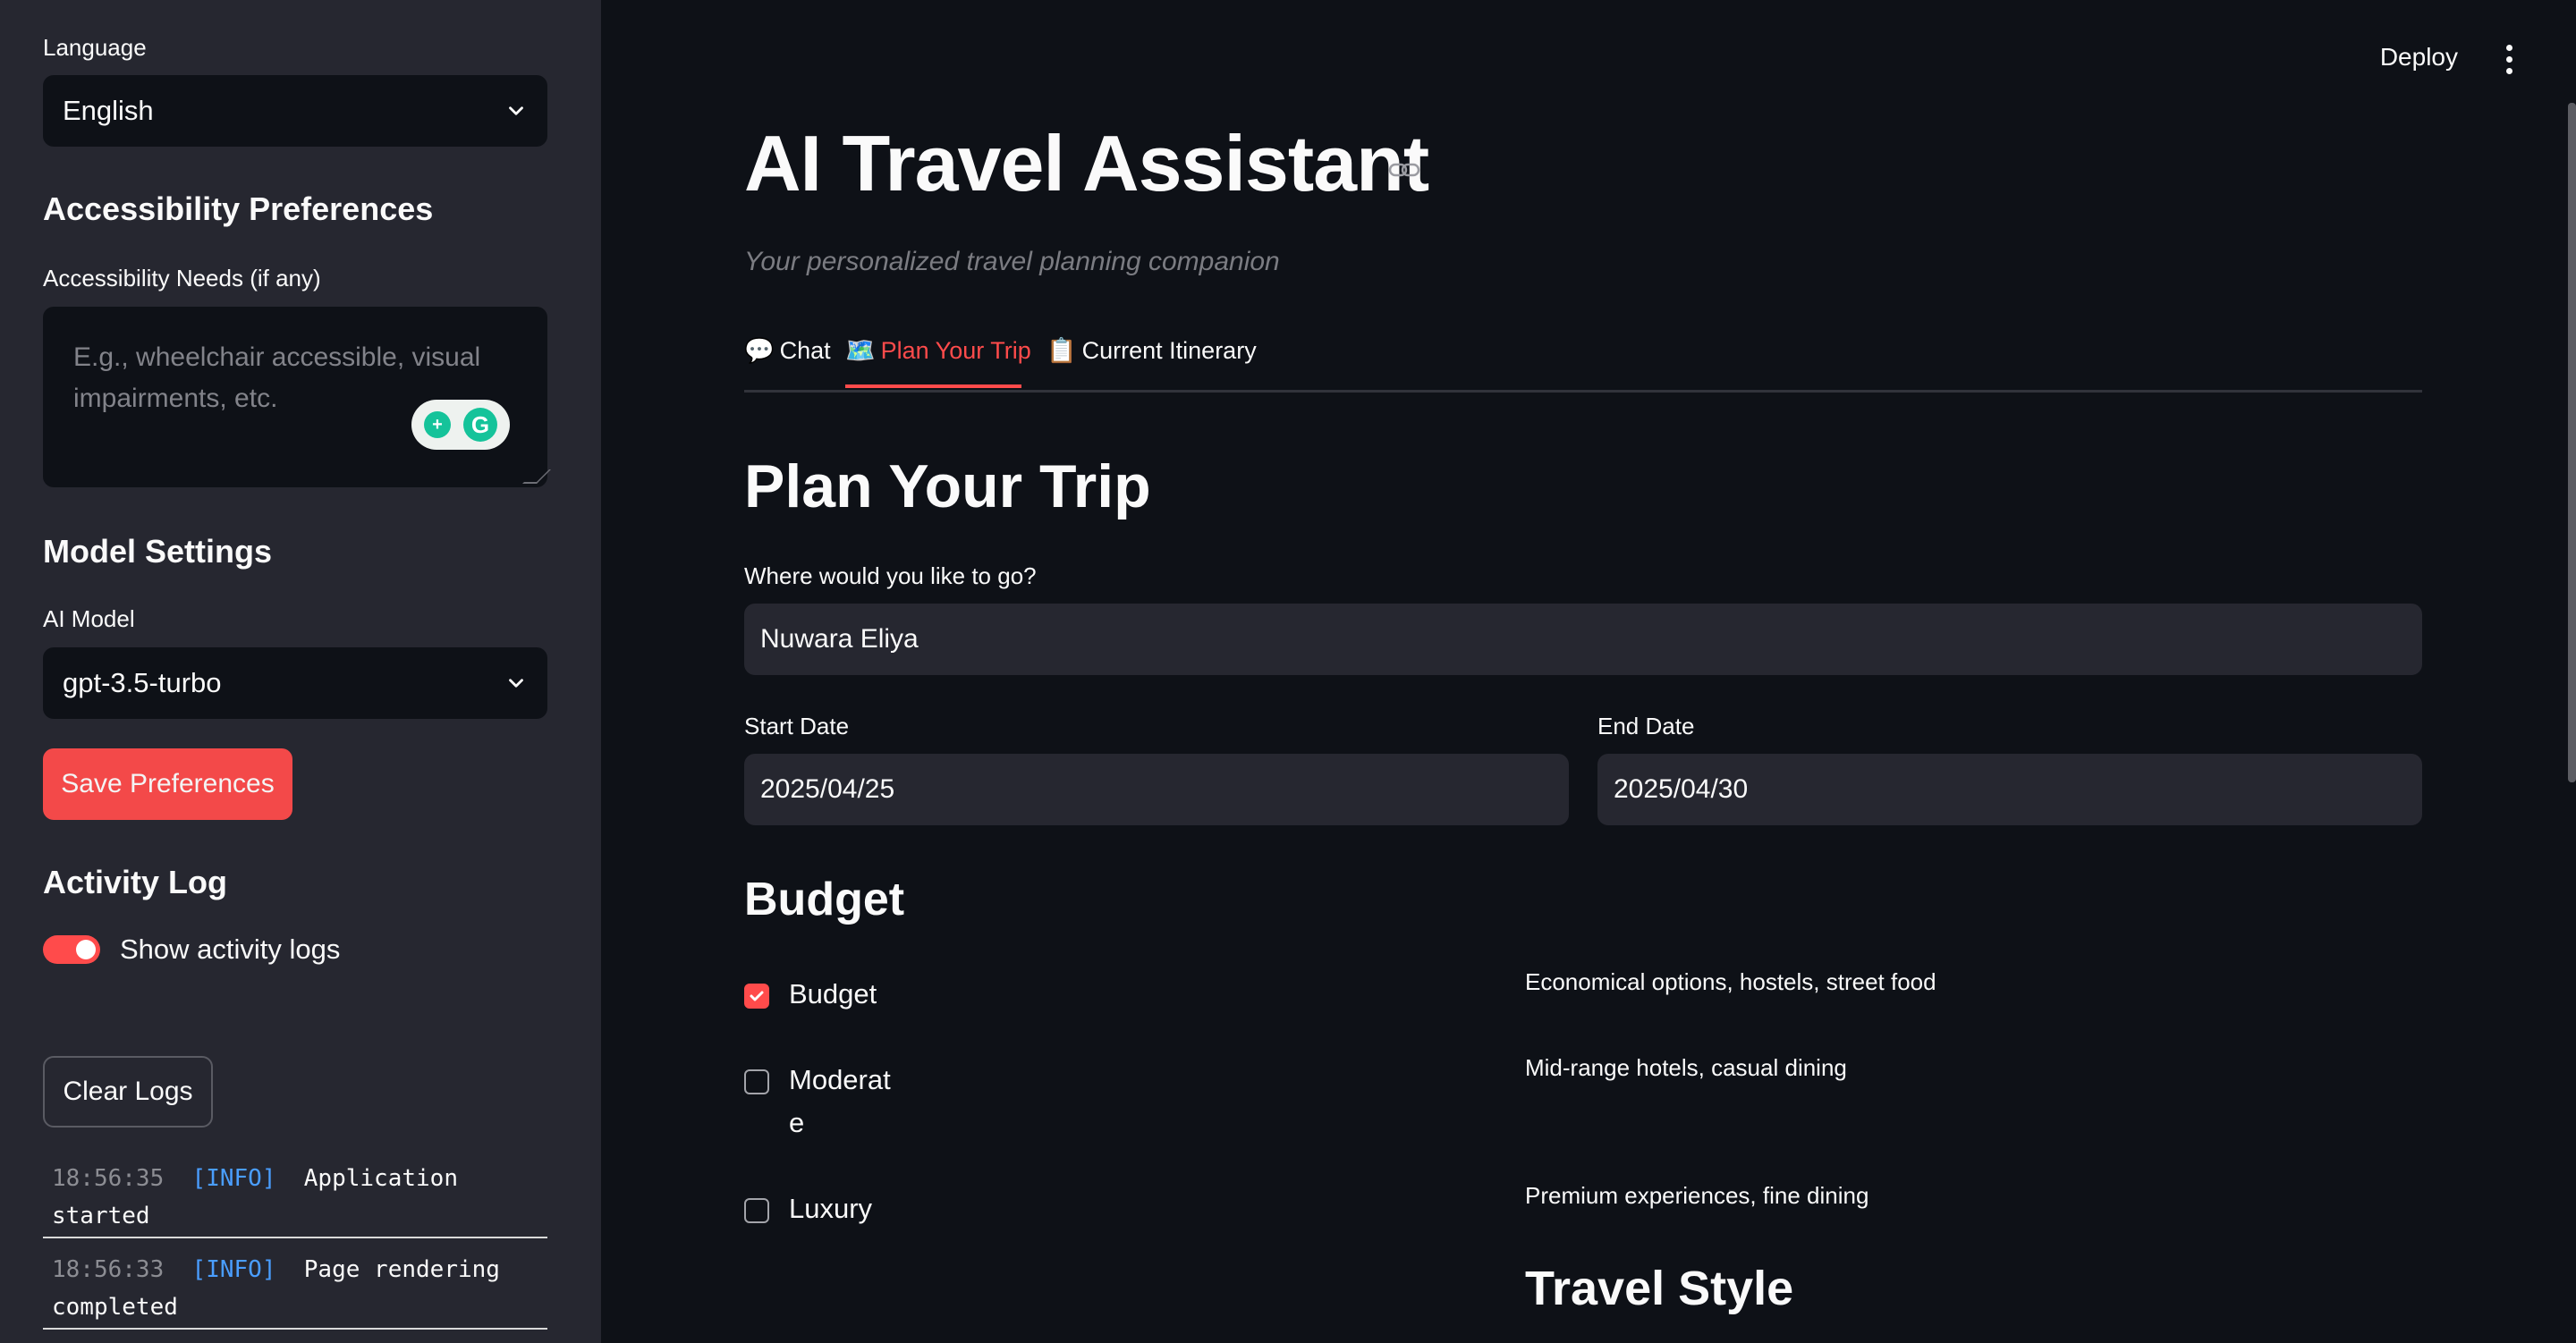 This screenshot has width=2576, height=1343. What do you see at coordinates (947, 486) in the screenshot?
I see `section-title: Plan Your Trip` at bounding box center [947, 486].